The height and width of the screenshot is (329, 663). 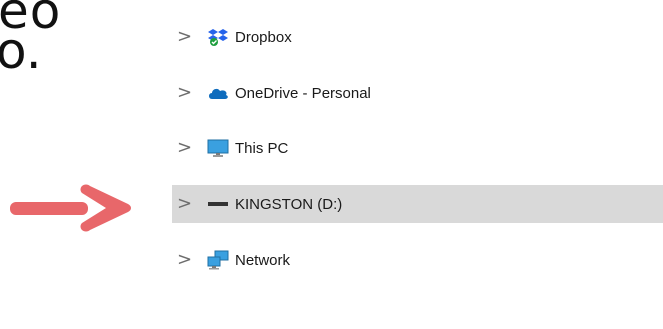 I want to click on tree-item-label: OneDrive - Personal, so click(x=303, y=93).